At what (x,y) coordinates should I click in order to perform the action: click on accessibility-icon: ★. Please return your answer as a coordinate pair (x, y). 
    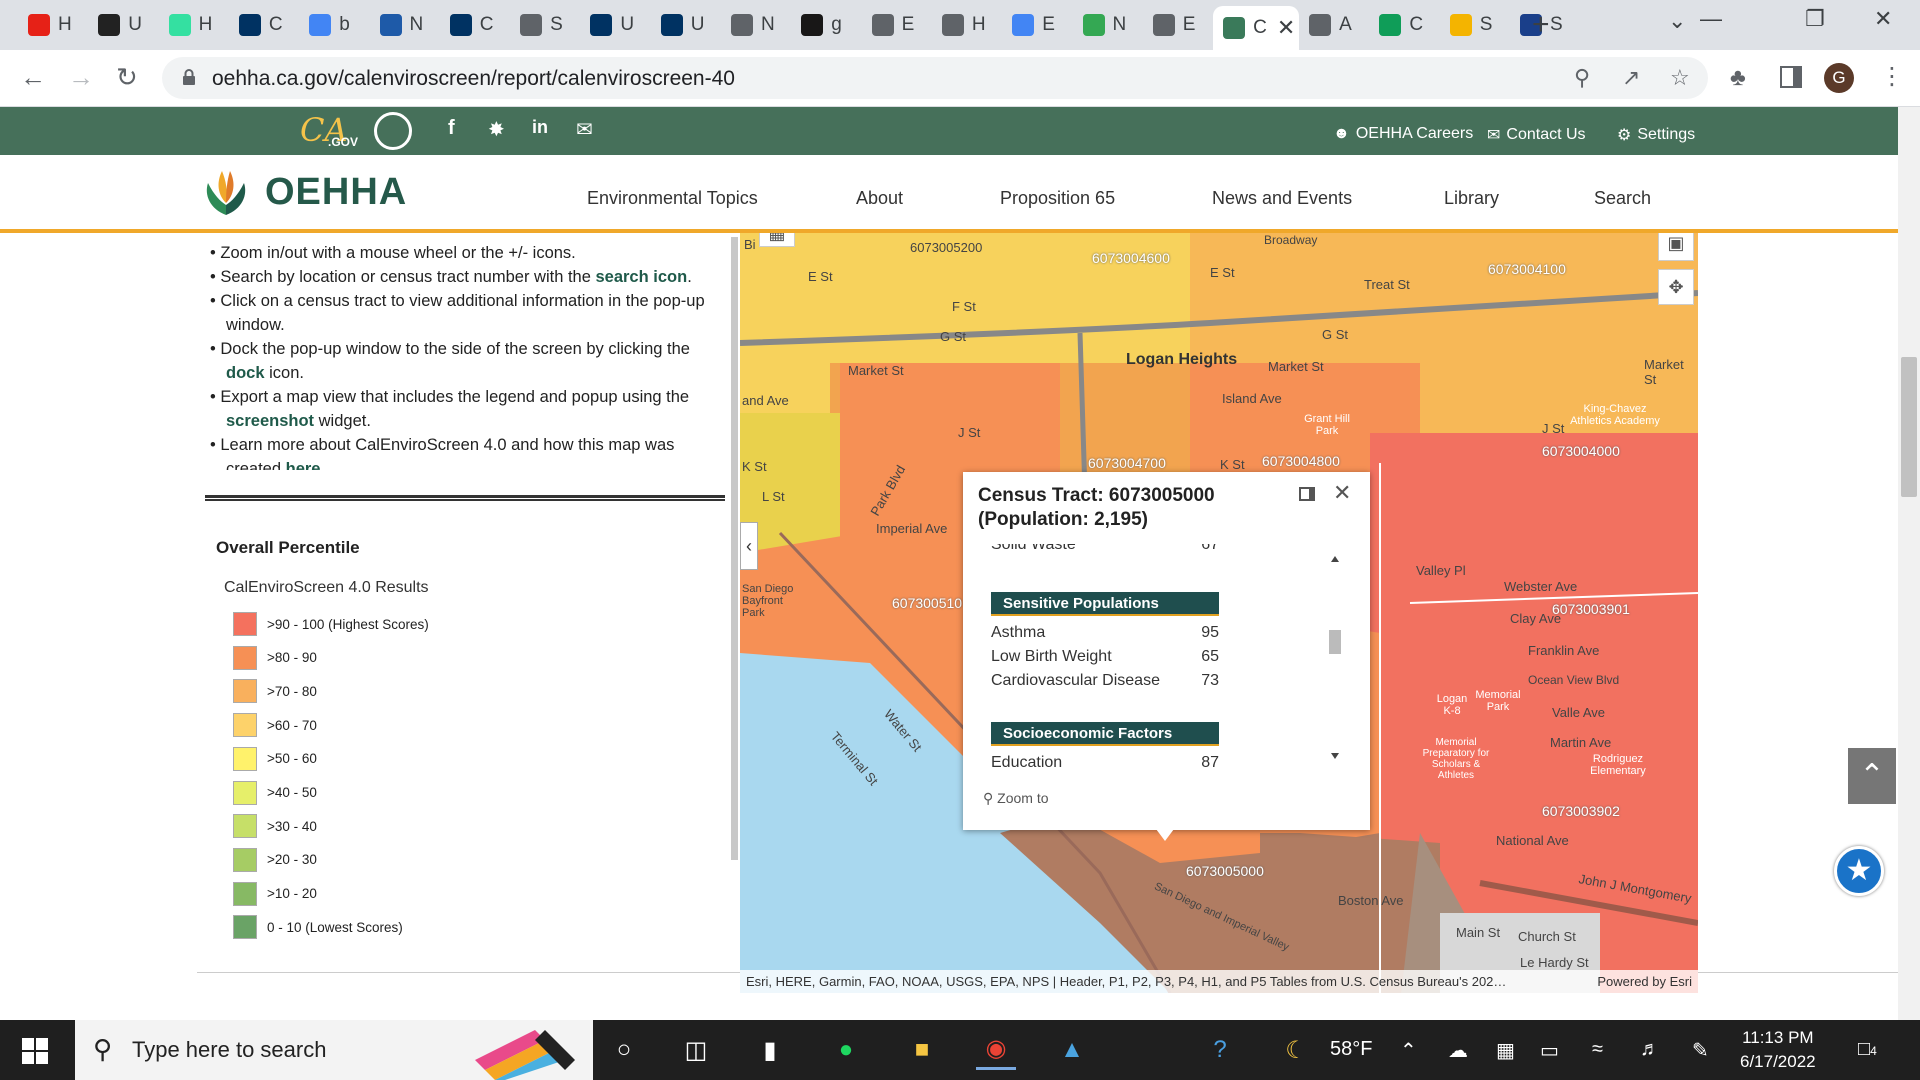
    Looking at the image, I should click on (1859, 871).